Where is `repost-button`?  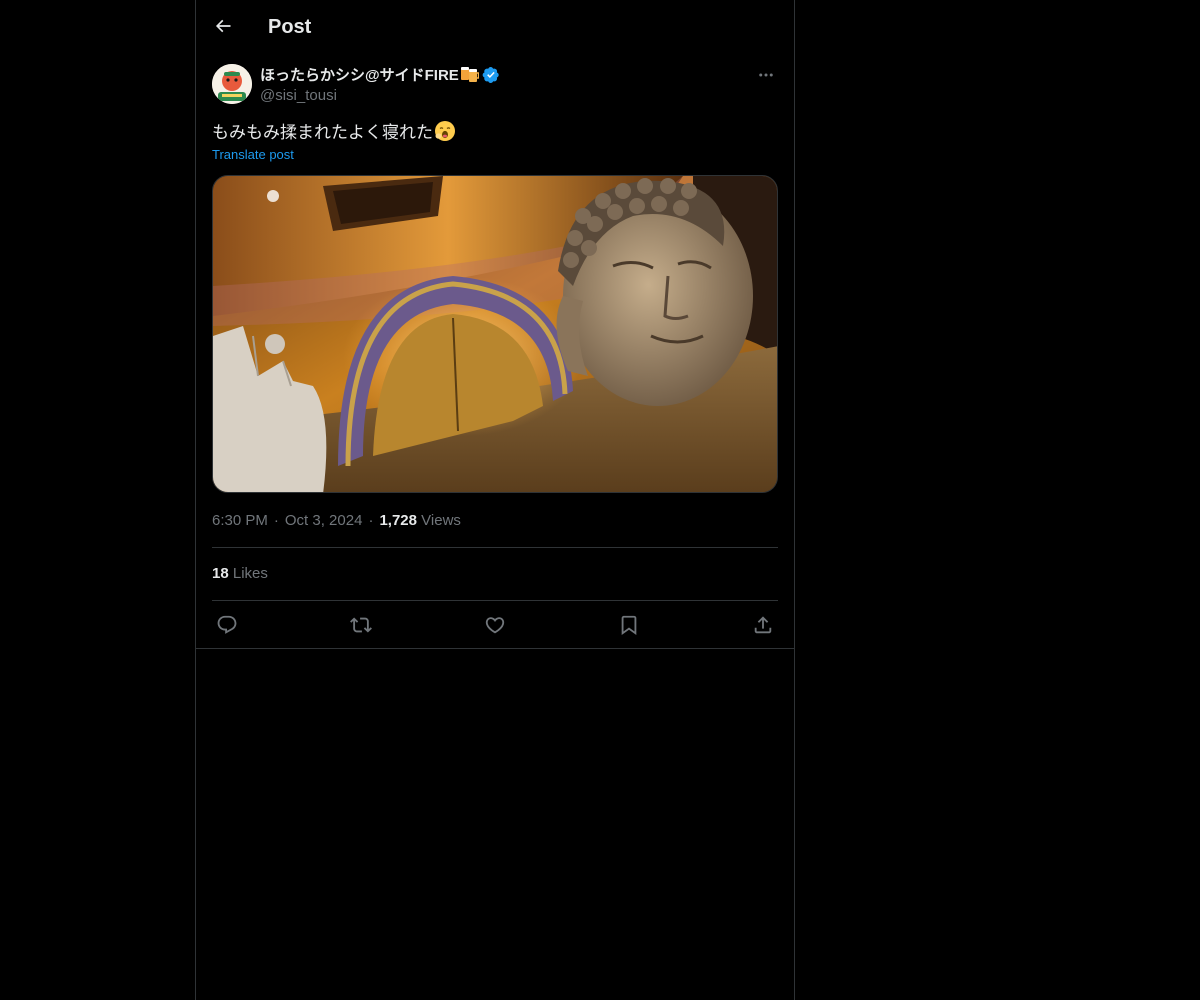 repost-button is located at coordinates (361, 625).